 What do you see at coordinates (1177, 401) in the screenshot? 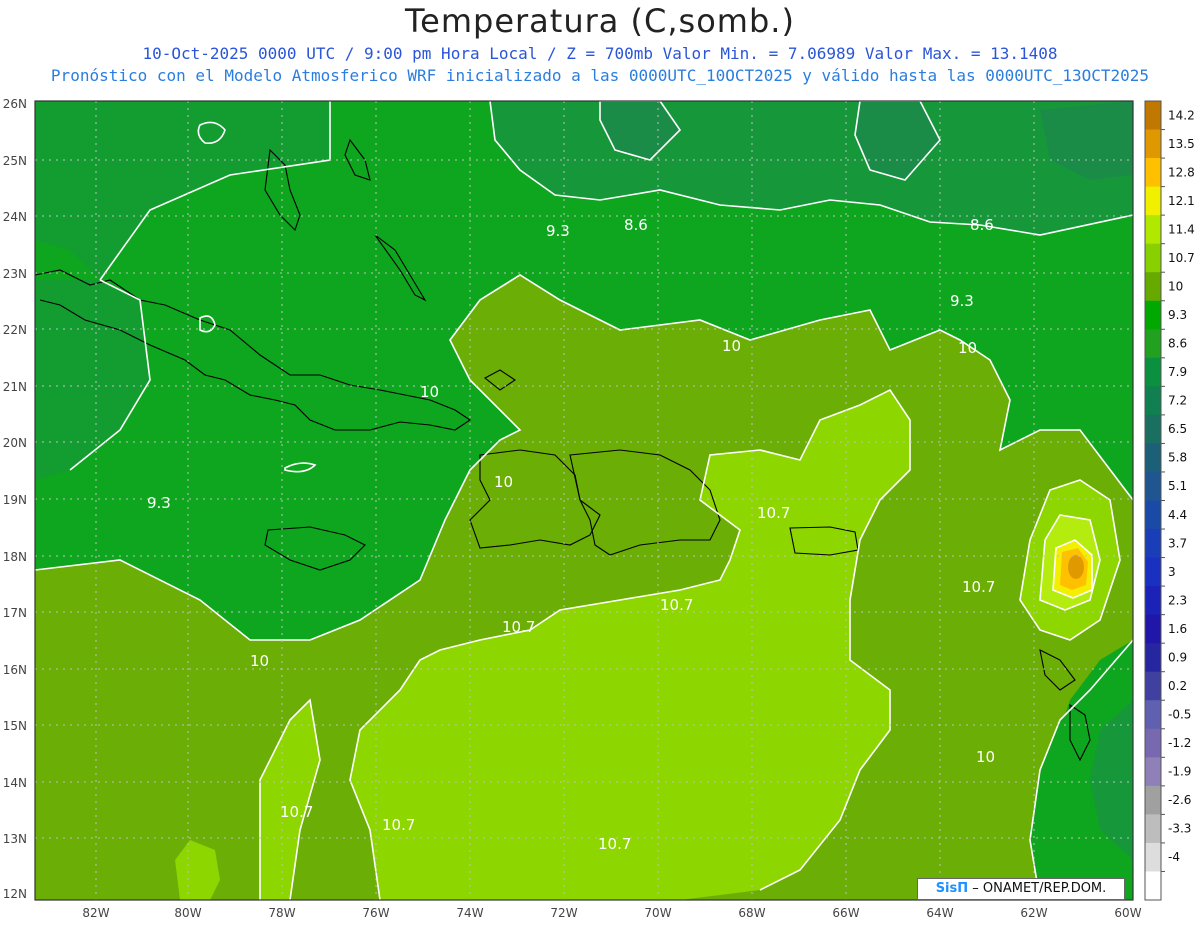
I see `color-bar-label: 7.2` at bounding box center [1177, 401].